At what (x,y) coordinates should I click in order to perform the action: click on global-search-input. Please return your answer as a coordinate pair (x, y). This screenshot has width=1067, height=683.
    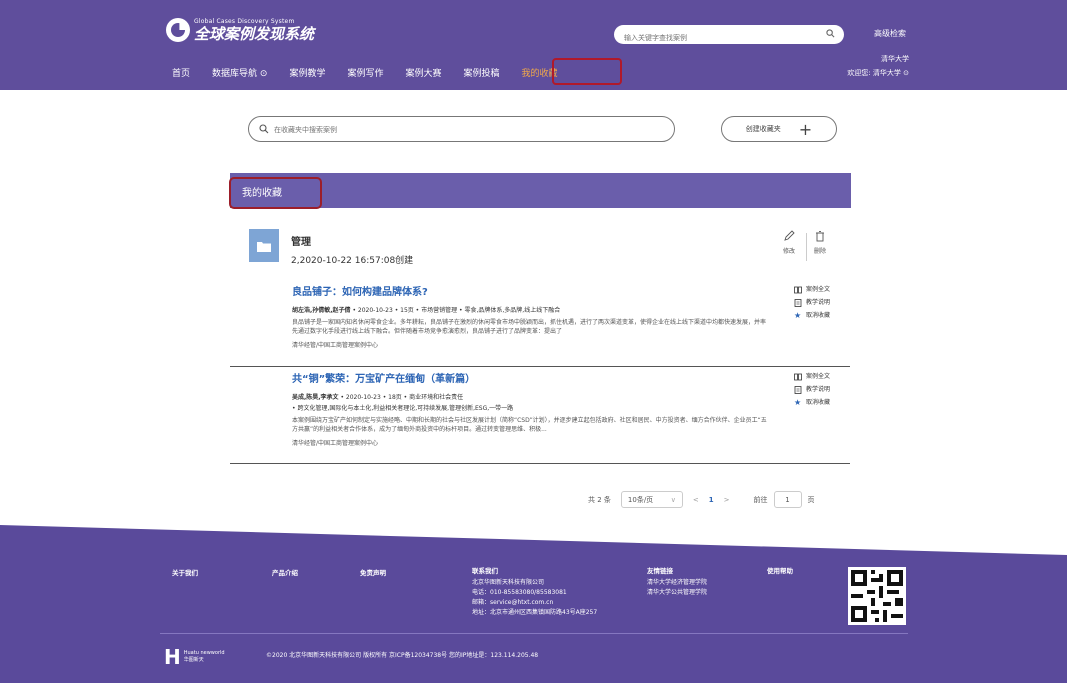
    Looking at the image, I should click on (709, 38).